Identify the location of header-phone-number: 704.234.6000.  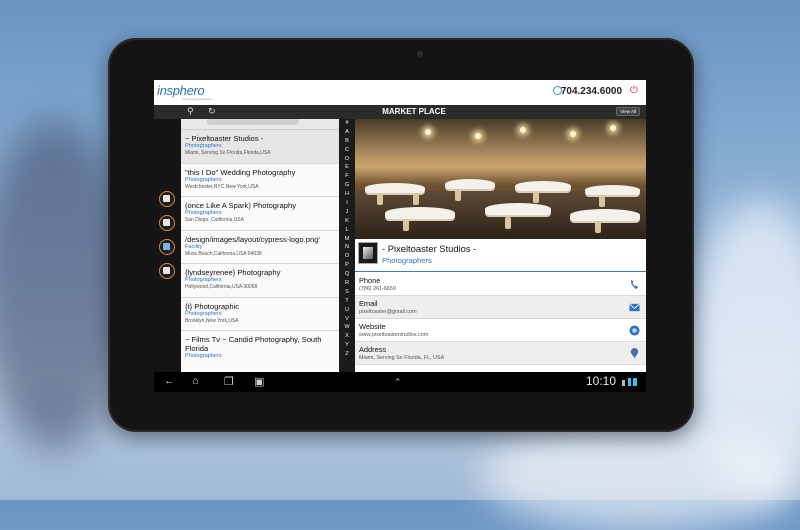
(591, 91).